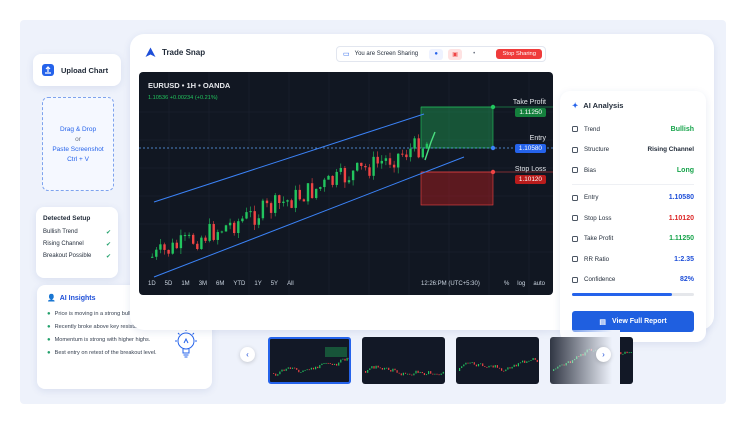 The width and height of the screenshot is (745, 425). What do you see at coordinates (185, 284) in the screenshot?
I see `timeframe-option: 1M` at bounding box center [185, 284].